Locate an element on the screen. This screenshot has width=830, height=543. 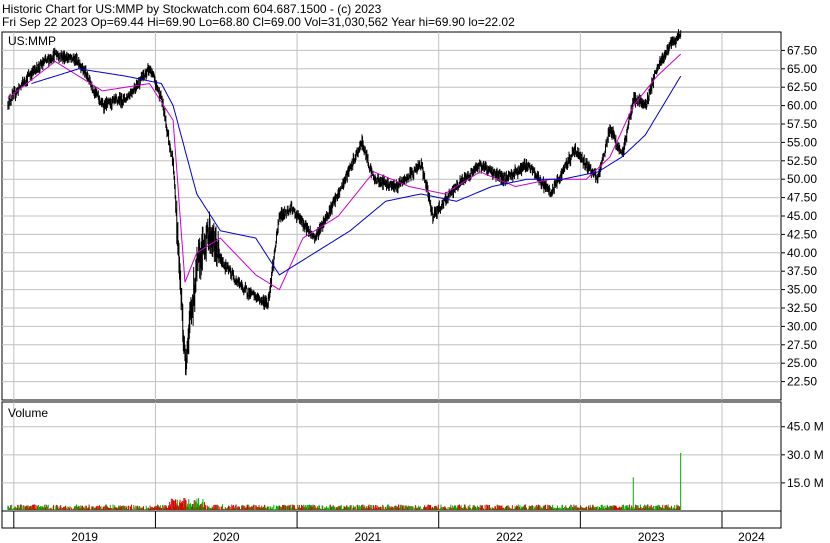
price-tick-label: 35.00 is located at coordinates (802, 290).